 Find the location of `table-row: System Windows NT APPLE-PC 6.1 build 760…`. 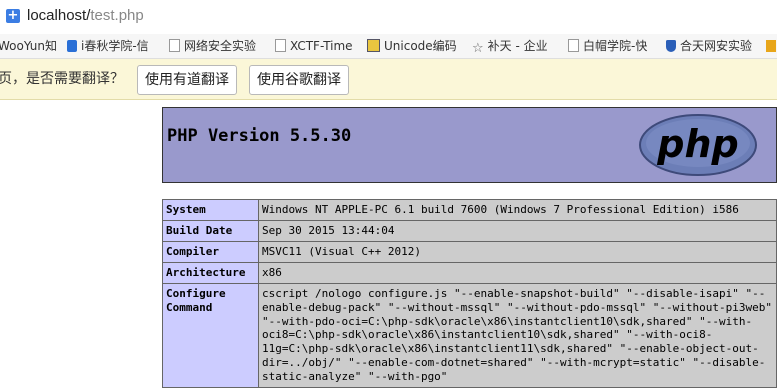

table-row: System Windows NT APPLE-PC 6.1 build 760… is located at coordinates (469, 210).